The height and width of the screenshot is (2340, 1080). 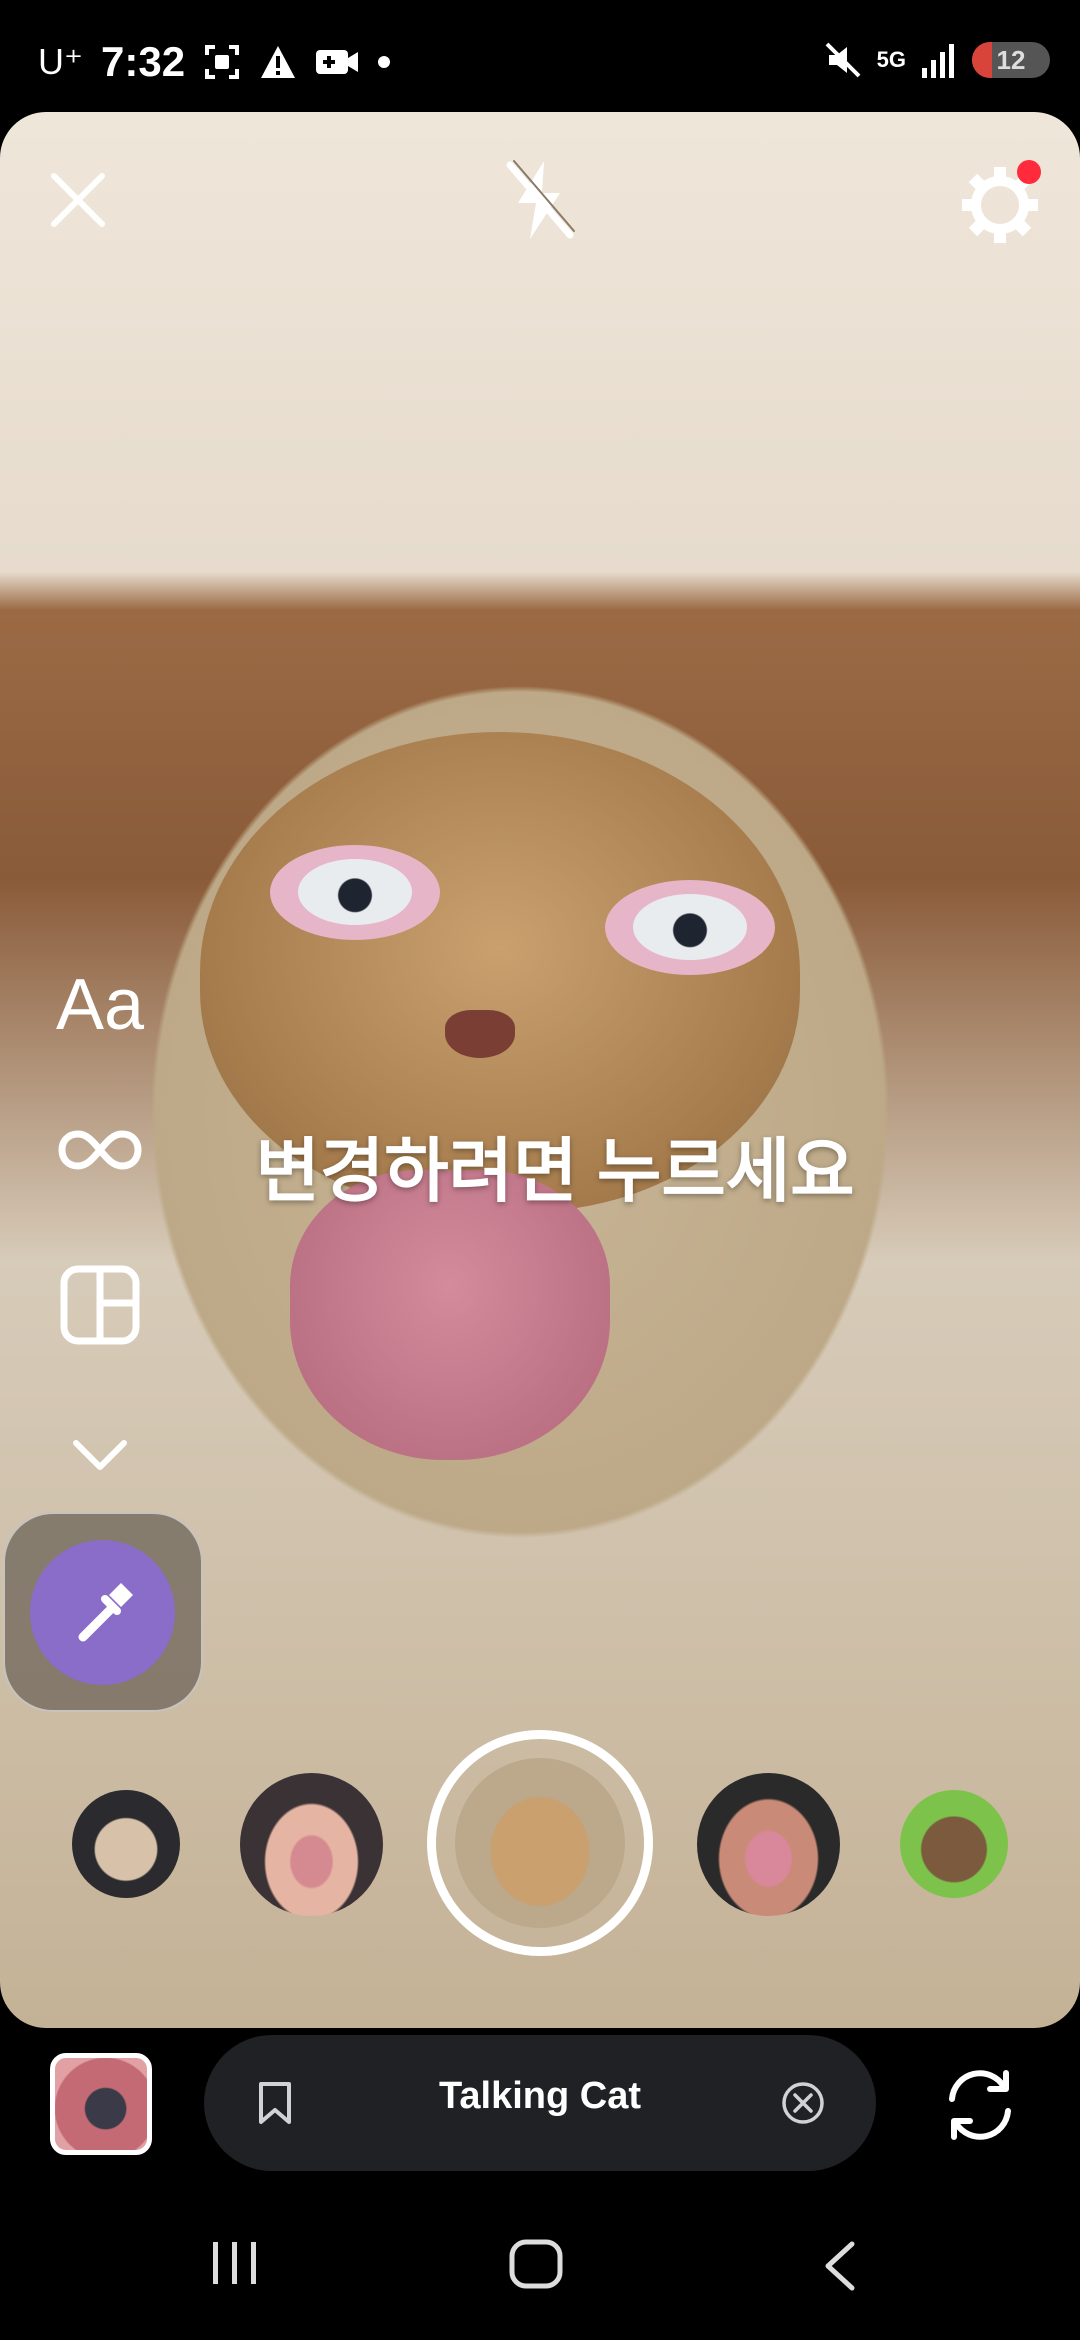 What do you see at coordinates (540, 1165) in the screenshot?
I see `tap-to-change-hint: 변경하려면 누르세요` at bounding box center [540, 1165].